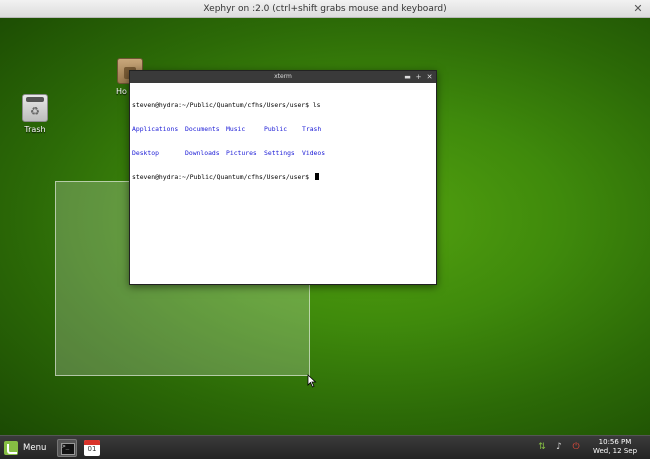 This screenshot has width=650, height=459. What do you see at coordinates (11, 448) in the screenshot?
I see `mint-logo-icon` at bounding box center [11, 448].